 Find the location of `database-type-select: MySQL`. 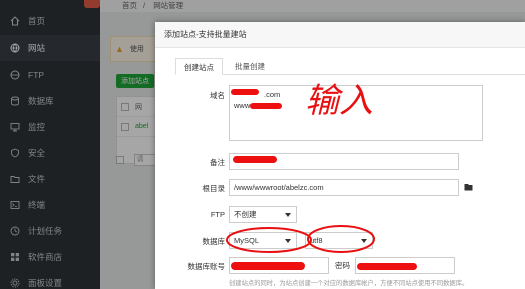

database-type-select: MySQL is located at coordinates (263, 240).